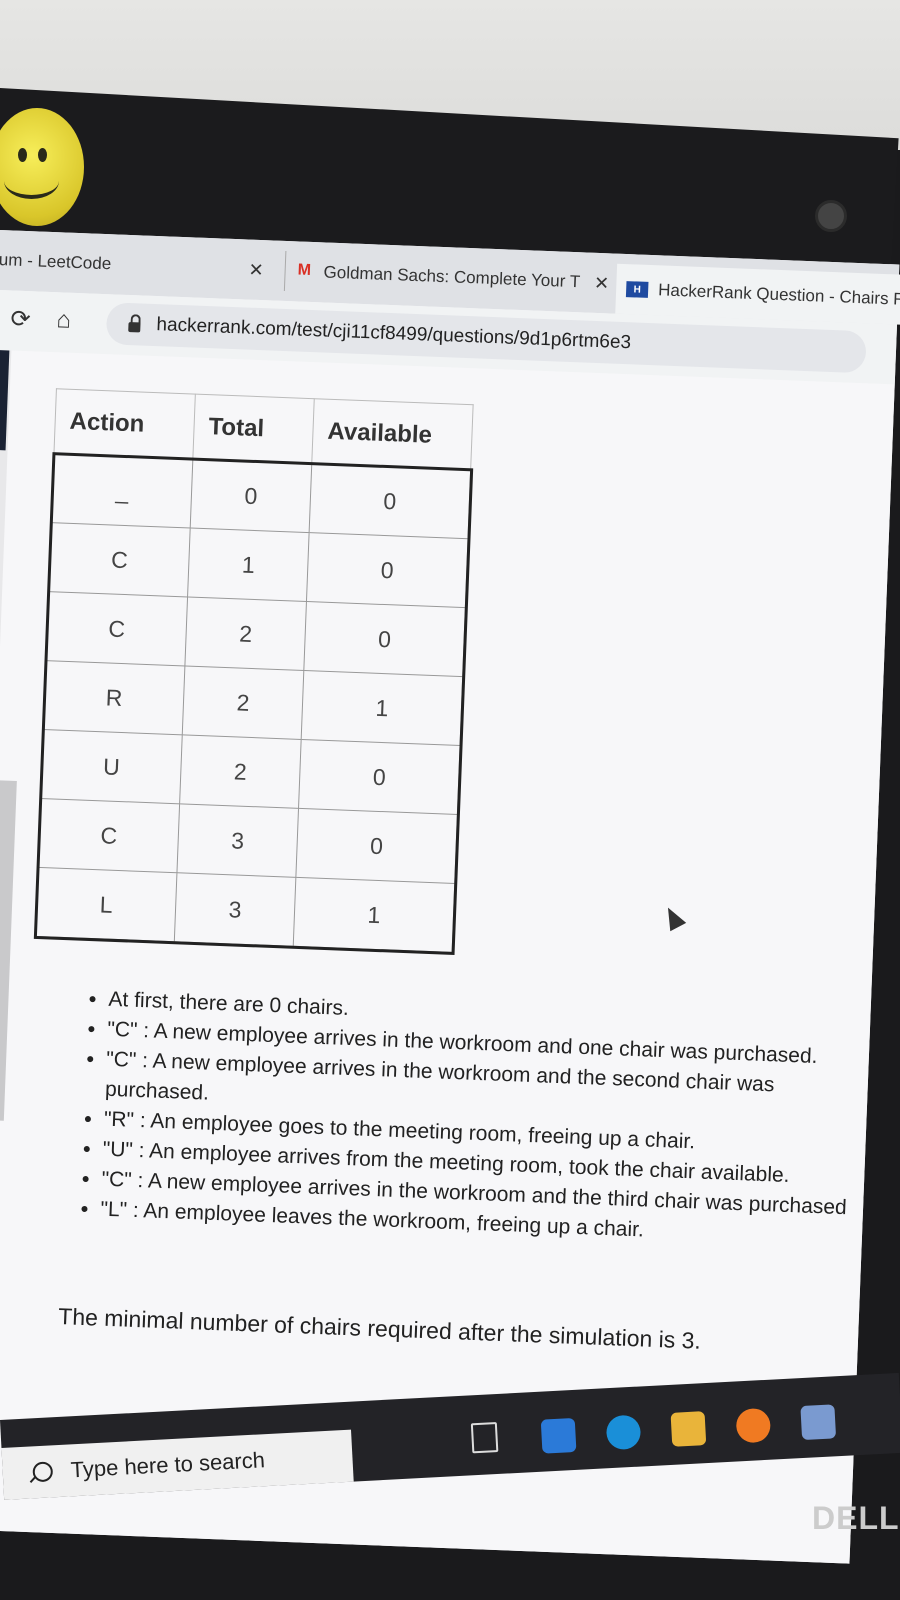 Image resolution: width=900 pixels, height=1600 pixels. I want to click on header-action: Action, so click(124, 424).